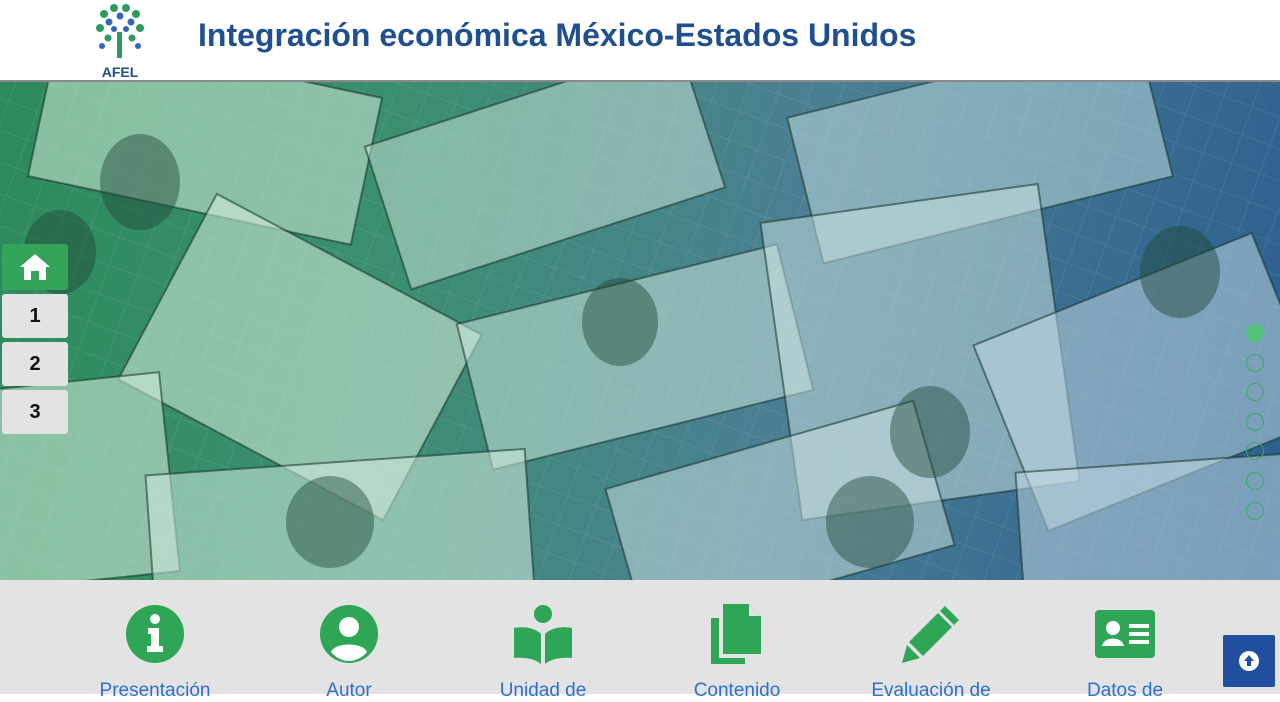  What do you see at coordinates (35, 412) in the screenshot?
I see `sidenav-item-3: 3` at bounding box center [35, 412].